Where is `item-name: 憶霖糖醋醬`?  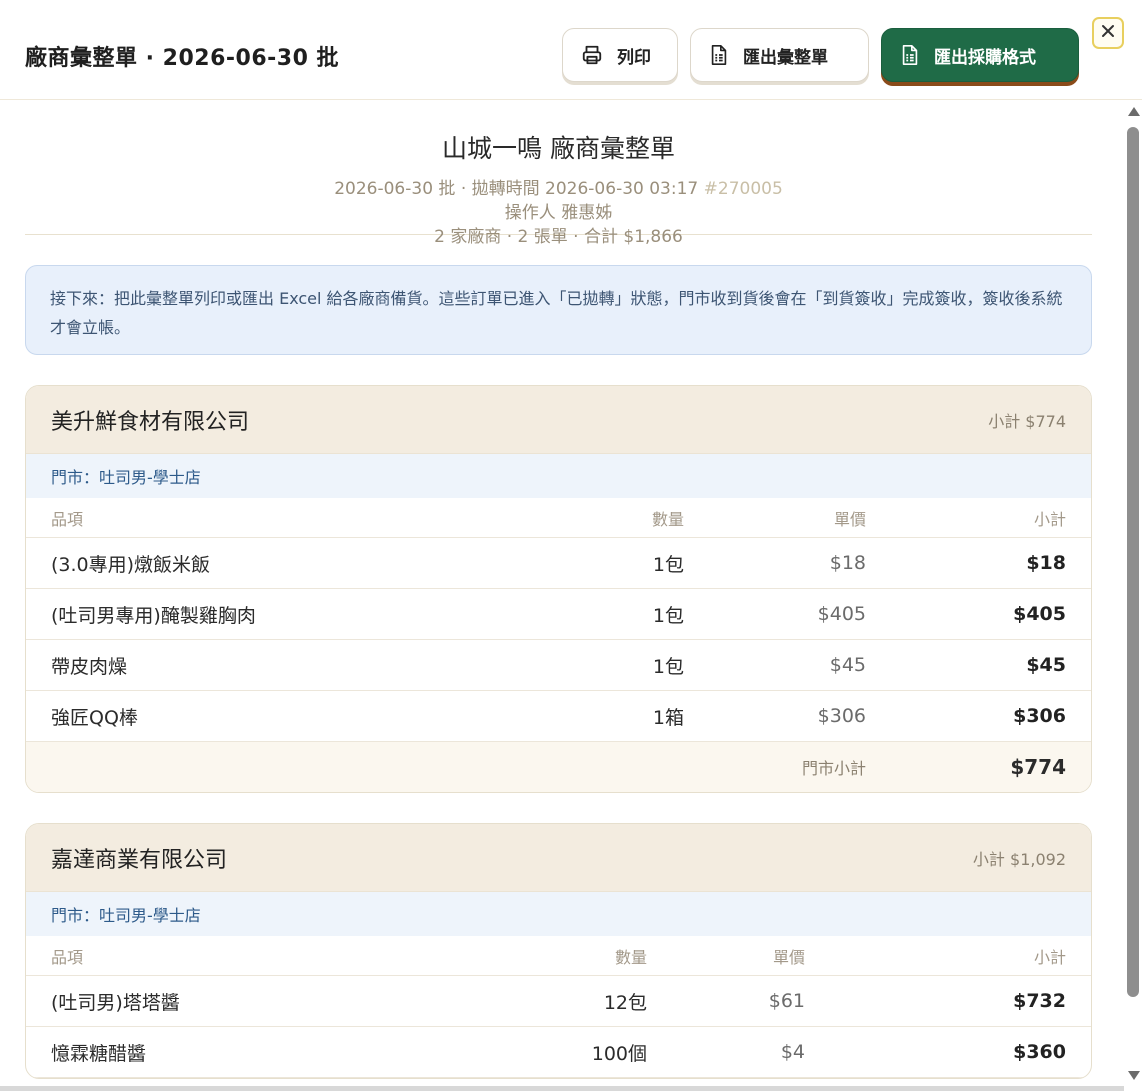 item-name: 憶霖糖醋醬 is located at coordinates (277, 1052).